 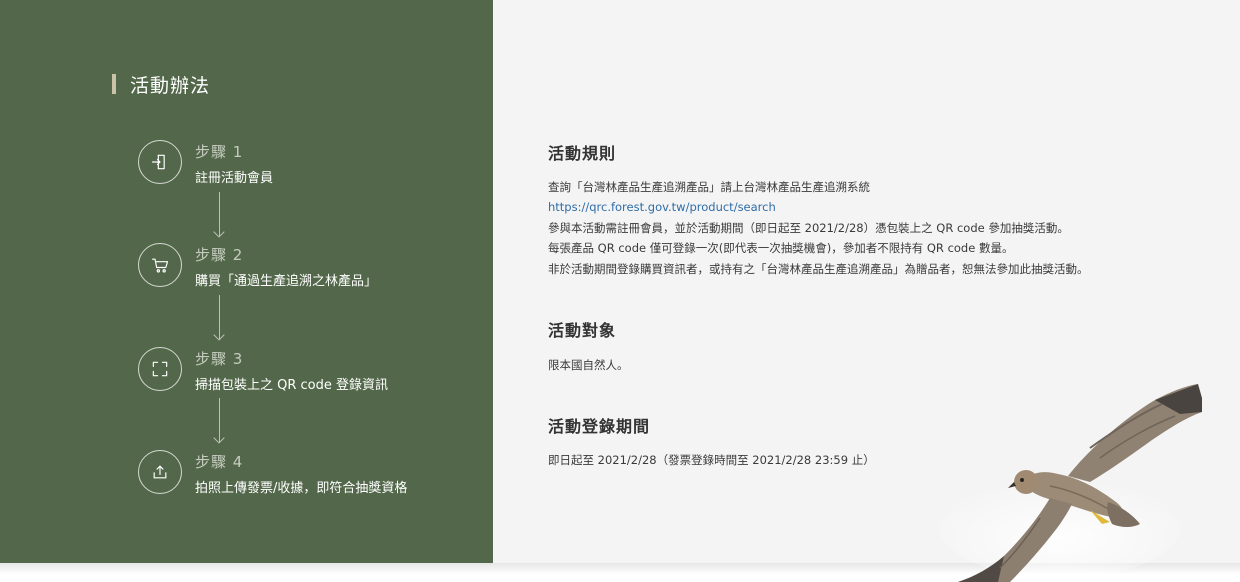 I want to click on cart-icon, so click(x=160, y=265).